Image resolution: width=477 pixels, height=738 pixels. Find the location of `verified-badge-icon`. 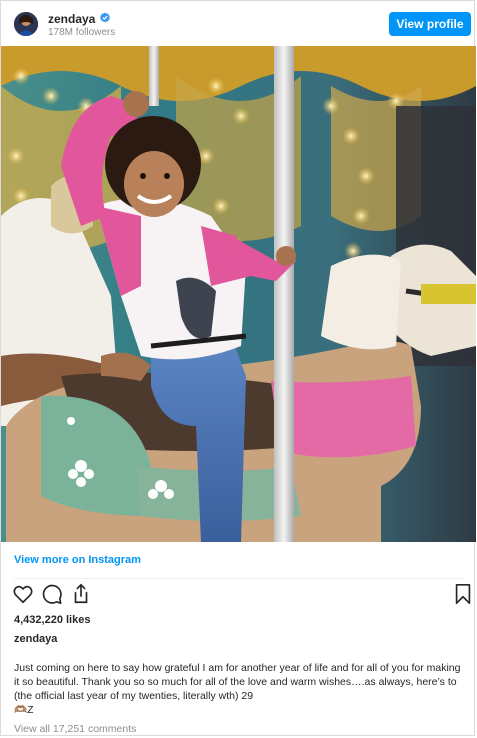

verified-badge-icon is located at coordinates (105, 17).